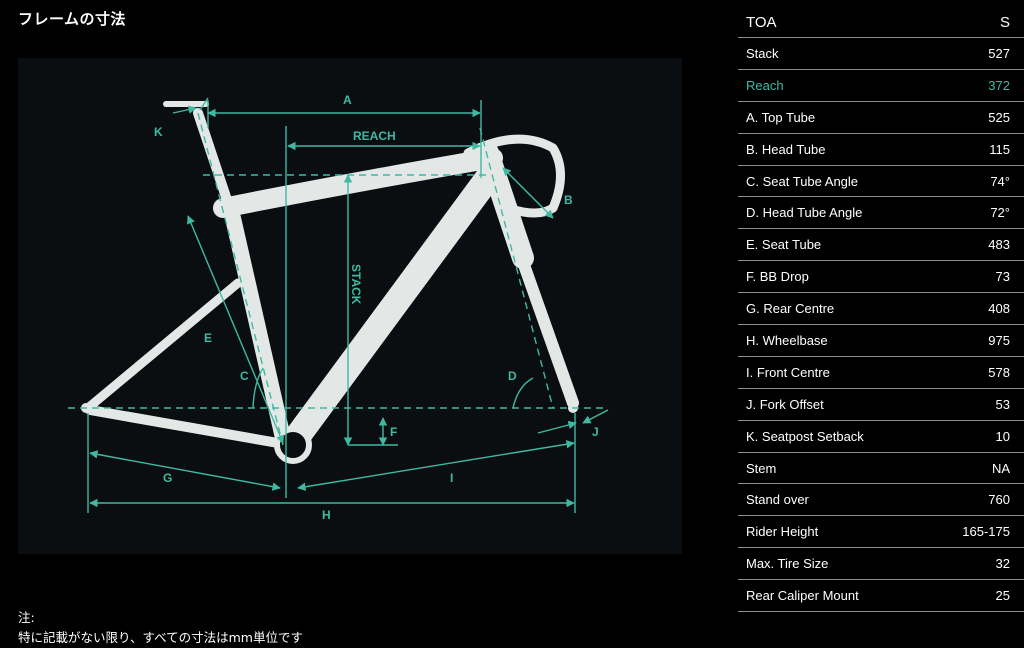 This screenshot has width=1024, height=648. What do you see at coordinates (1002, 404) in the screenshot?
I see `row-value: 53` at bounding box center [1002, 404].